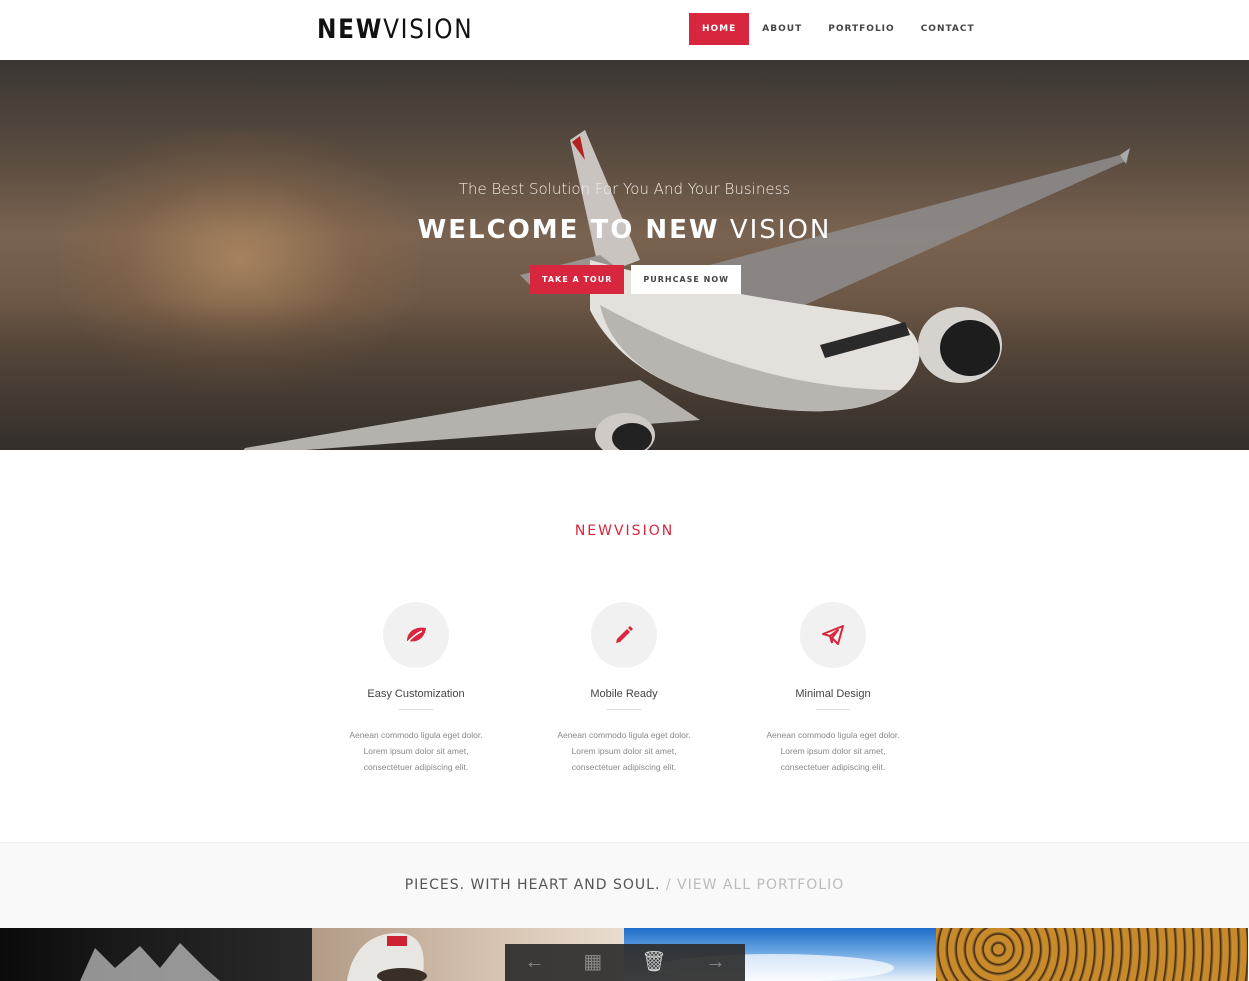  I want to click on paper-plane-icon, so click(833, 635).